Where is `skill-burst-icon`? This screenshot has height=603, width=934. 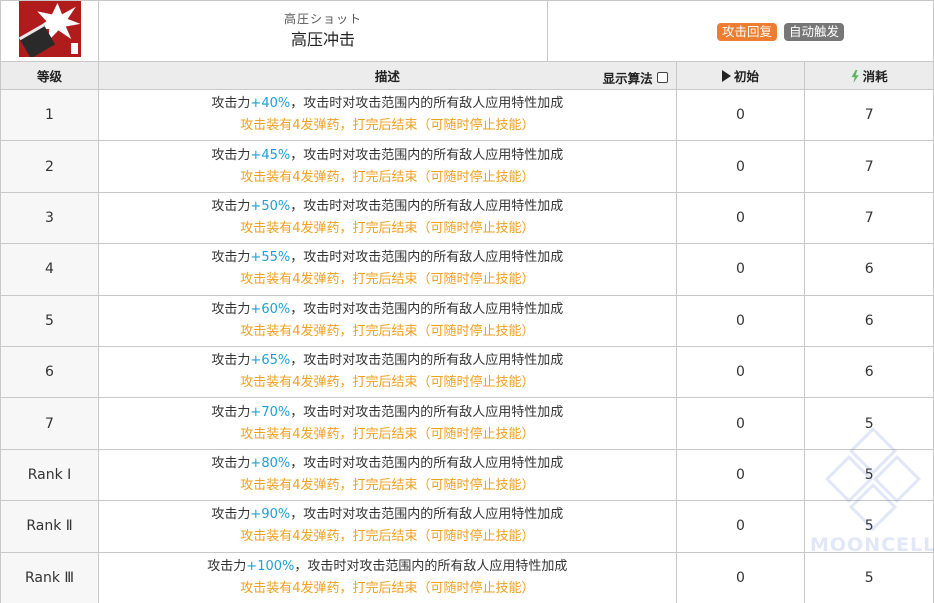 skill-burst-icon is located at coordinates (49, 29).